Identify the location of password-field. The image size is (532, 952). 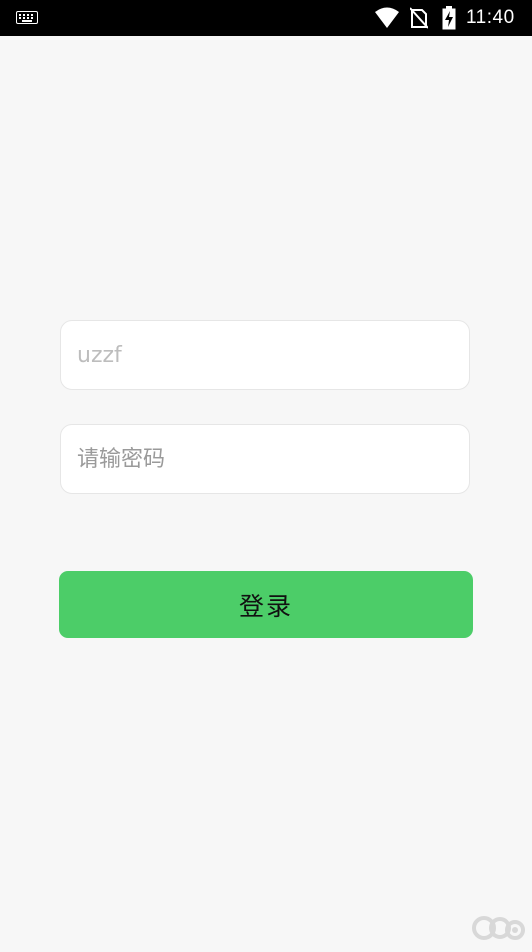
(265, 459).